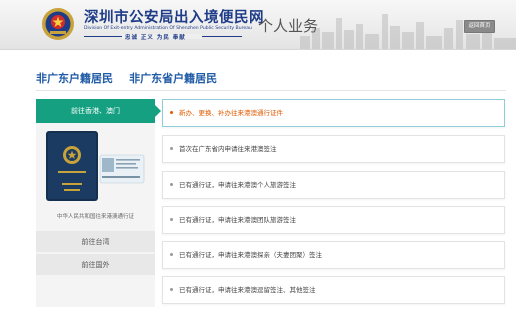 This screenshot has height=310, width=516. What do you see at coordinates (237, 185) in the screenshot?
I see `service-label: 已有通行证，申请往来港澳个人旅游签注` at bounding box center [237, 185].